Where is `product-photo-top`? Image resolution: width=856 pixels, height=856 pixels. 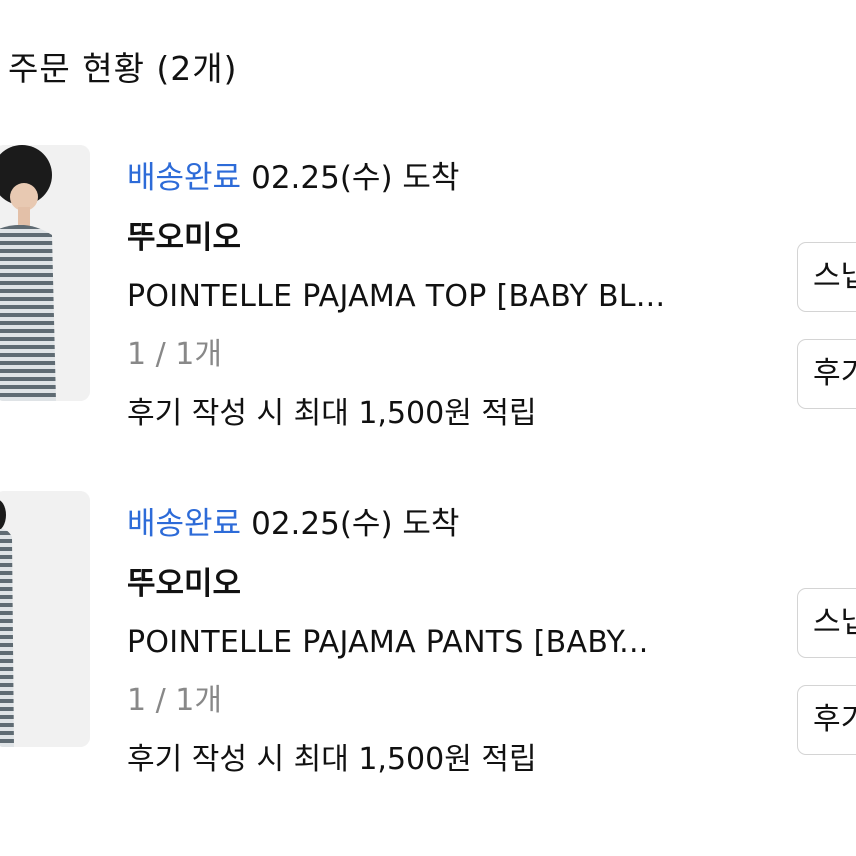
product-photo-top is located at coordinates (45, 273).